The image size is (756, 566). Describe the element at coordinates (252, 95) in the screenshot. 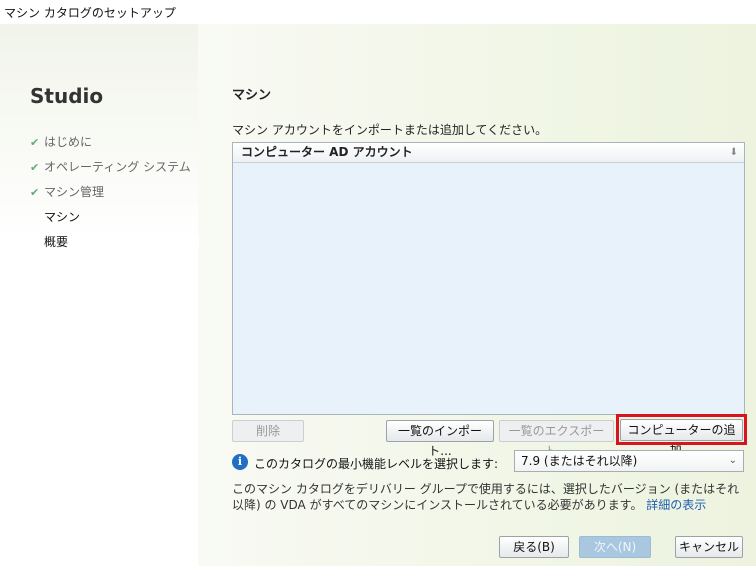

I see `page-title: マシン` at that location.